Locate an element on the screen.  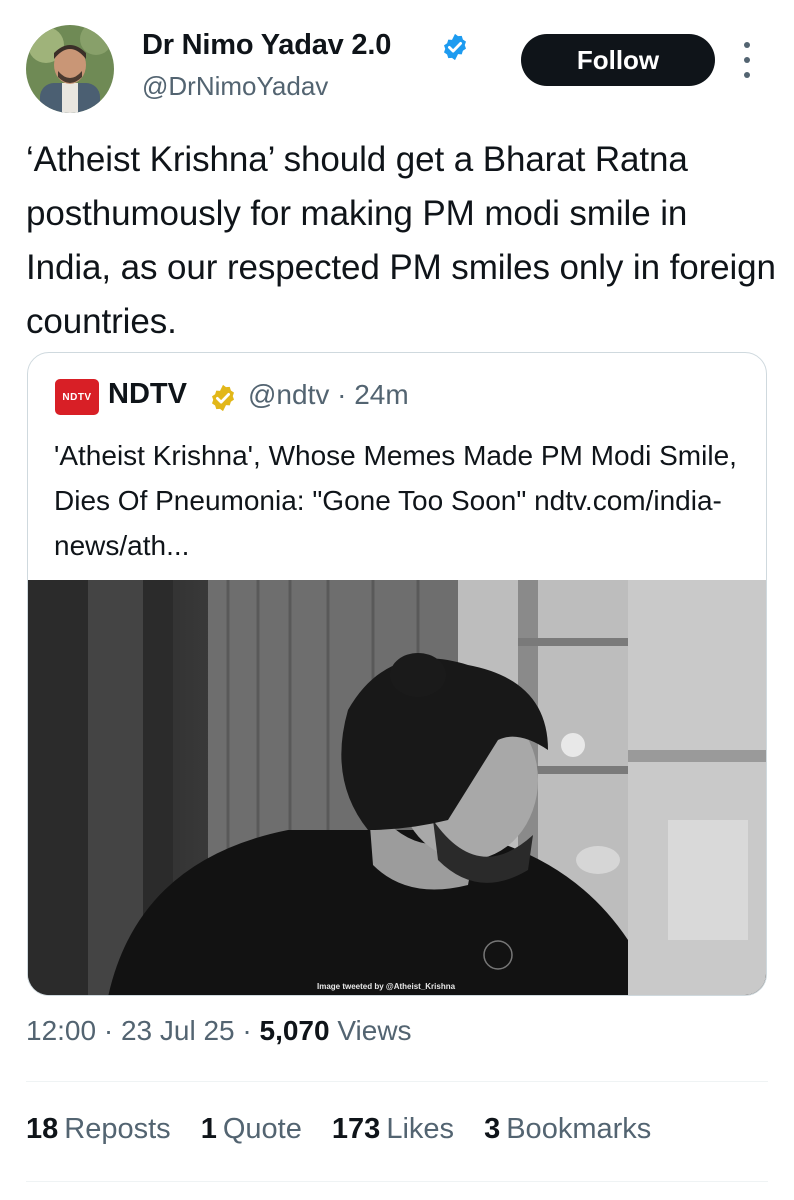
tweet-time: 12:00 is located at coordinates (61, 1030).